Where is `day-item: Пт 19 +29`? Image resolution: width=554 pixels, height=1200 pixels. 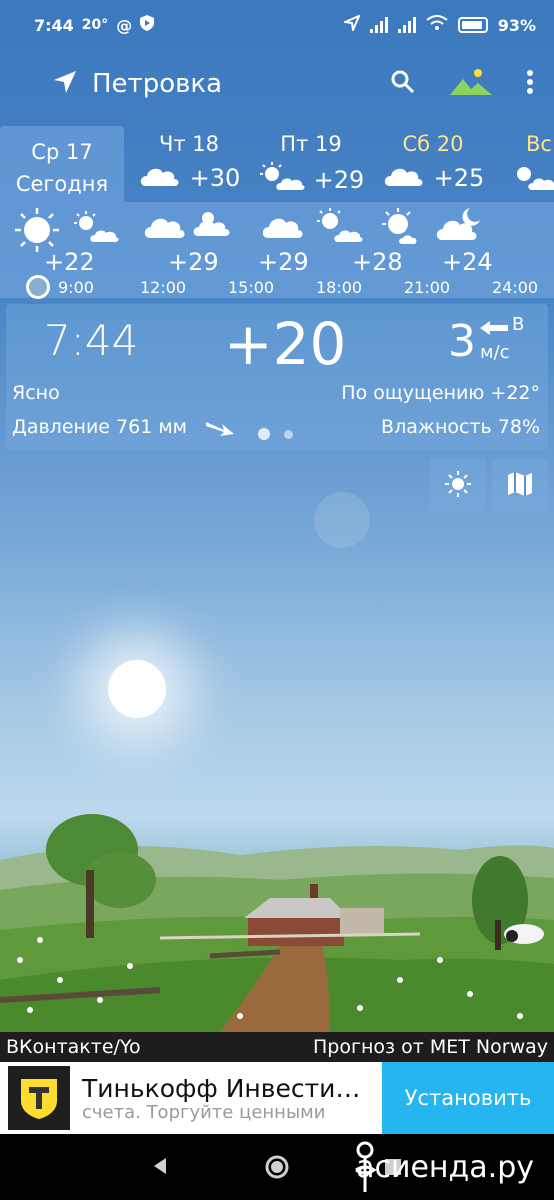
day-item: Пт 19 +29 is located at coordinates (311, 164).